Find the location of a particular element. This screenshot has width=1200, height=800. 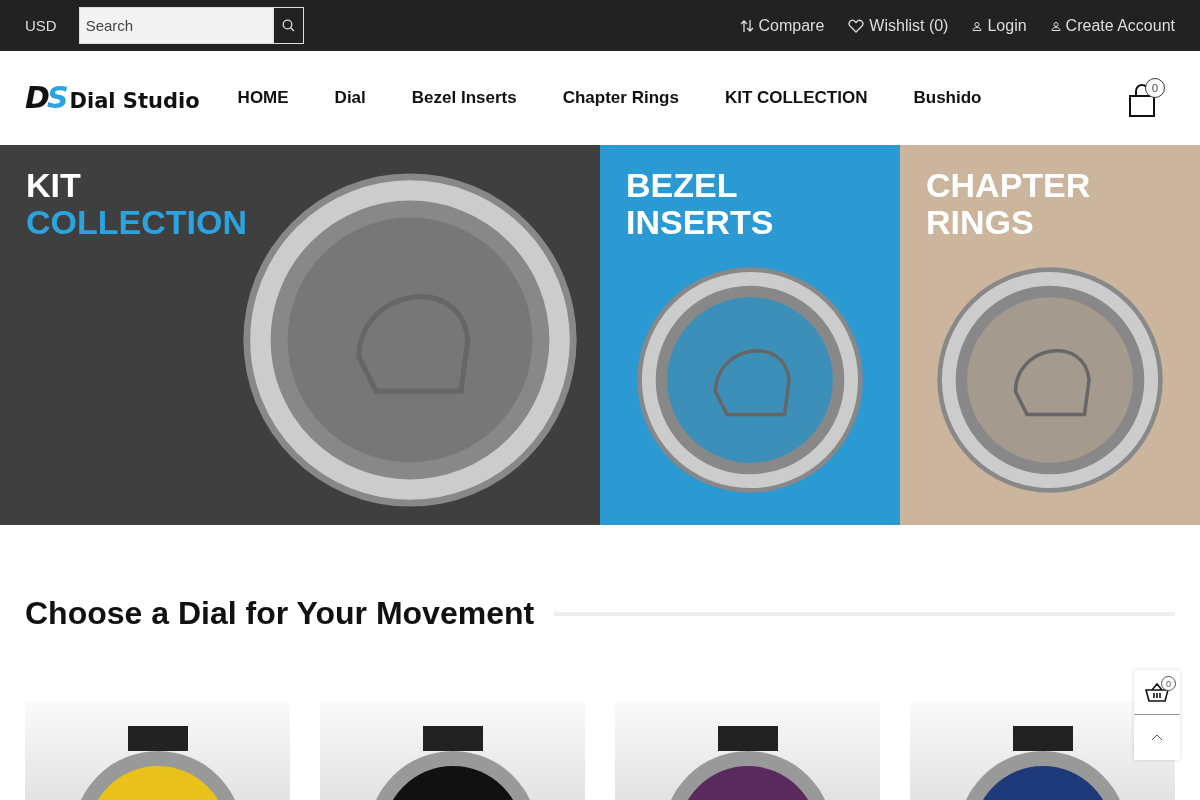

banner-title: BEZEL is located at coordinates (682, 186).